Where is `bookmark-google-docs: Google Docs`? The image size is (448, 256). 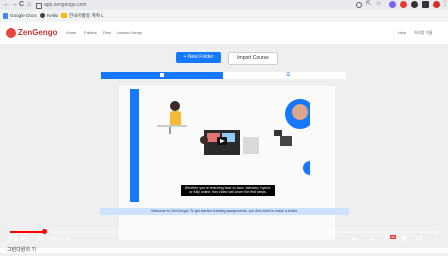 bookmark-google-docs: Google Docs is located at coordinates (23, 16).